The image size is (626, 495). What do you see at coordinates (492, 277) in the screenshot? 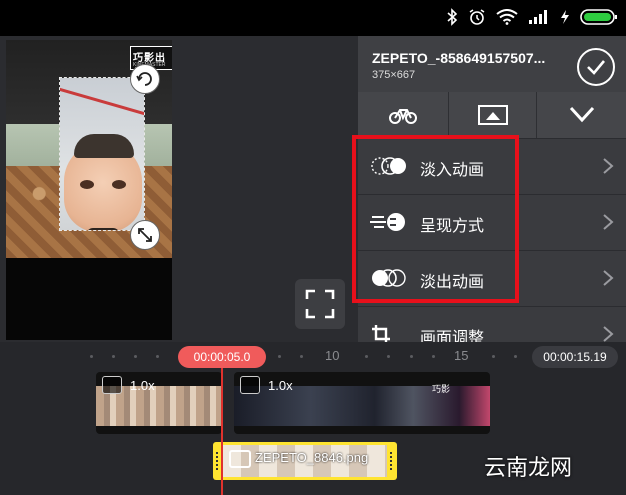
I see `menu-fade-out: 淡出动画` at bounding box center [492, 277].